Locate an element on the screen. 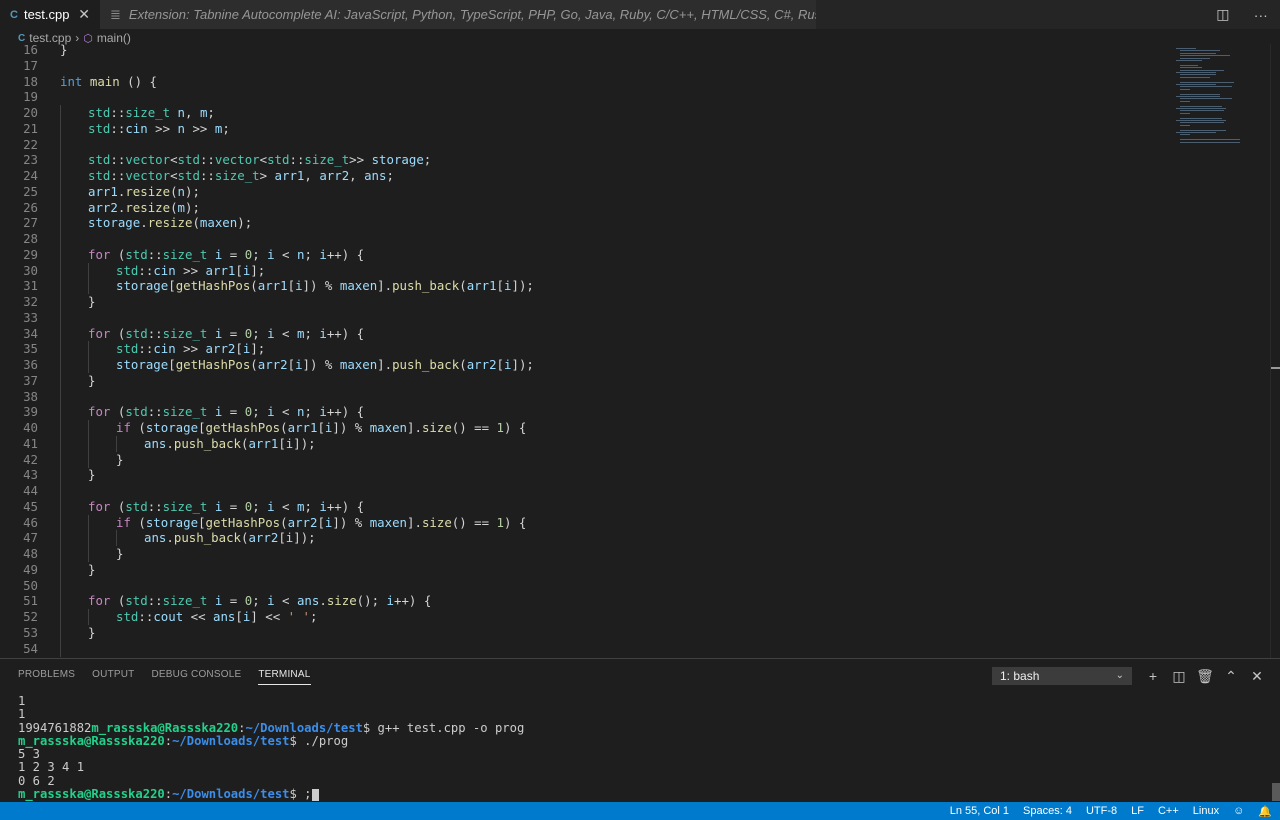 The image size is (1280, 820). code-line: 47 ans.push_back(arr2[i]); is located at coordinates (585, 538).